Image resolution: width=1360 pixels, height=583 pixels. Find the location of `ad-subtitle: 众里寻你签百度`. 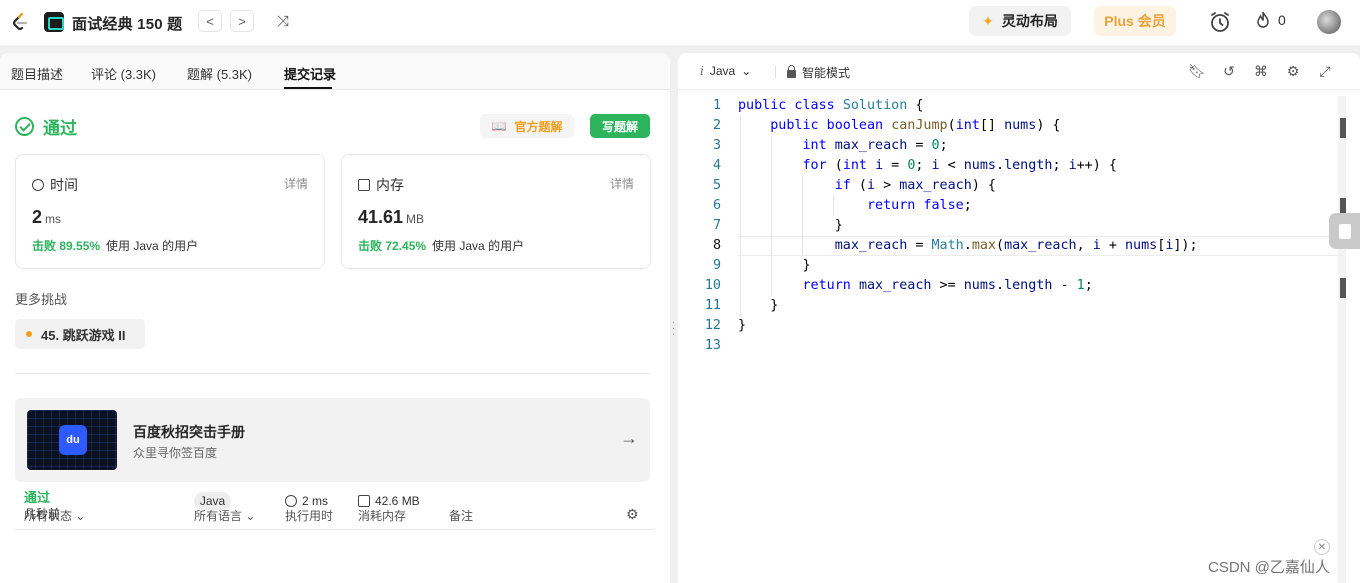

ad-subtitle: 众里寻你签百度 is located at coordinates (175, 453).